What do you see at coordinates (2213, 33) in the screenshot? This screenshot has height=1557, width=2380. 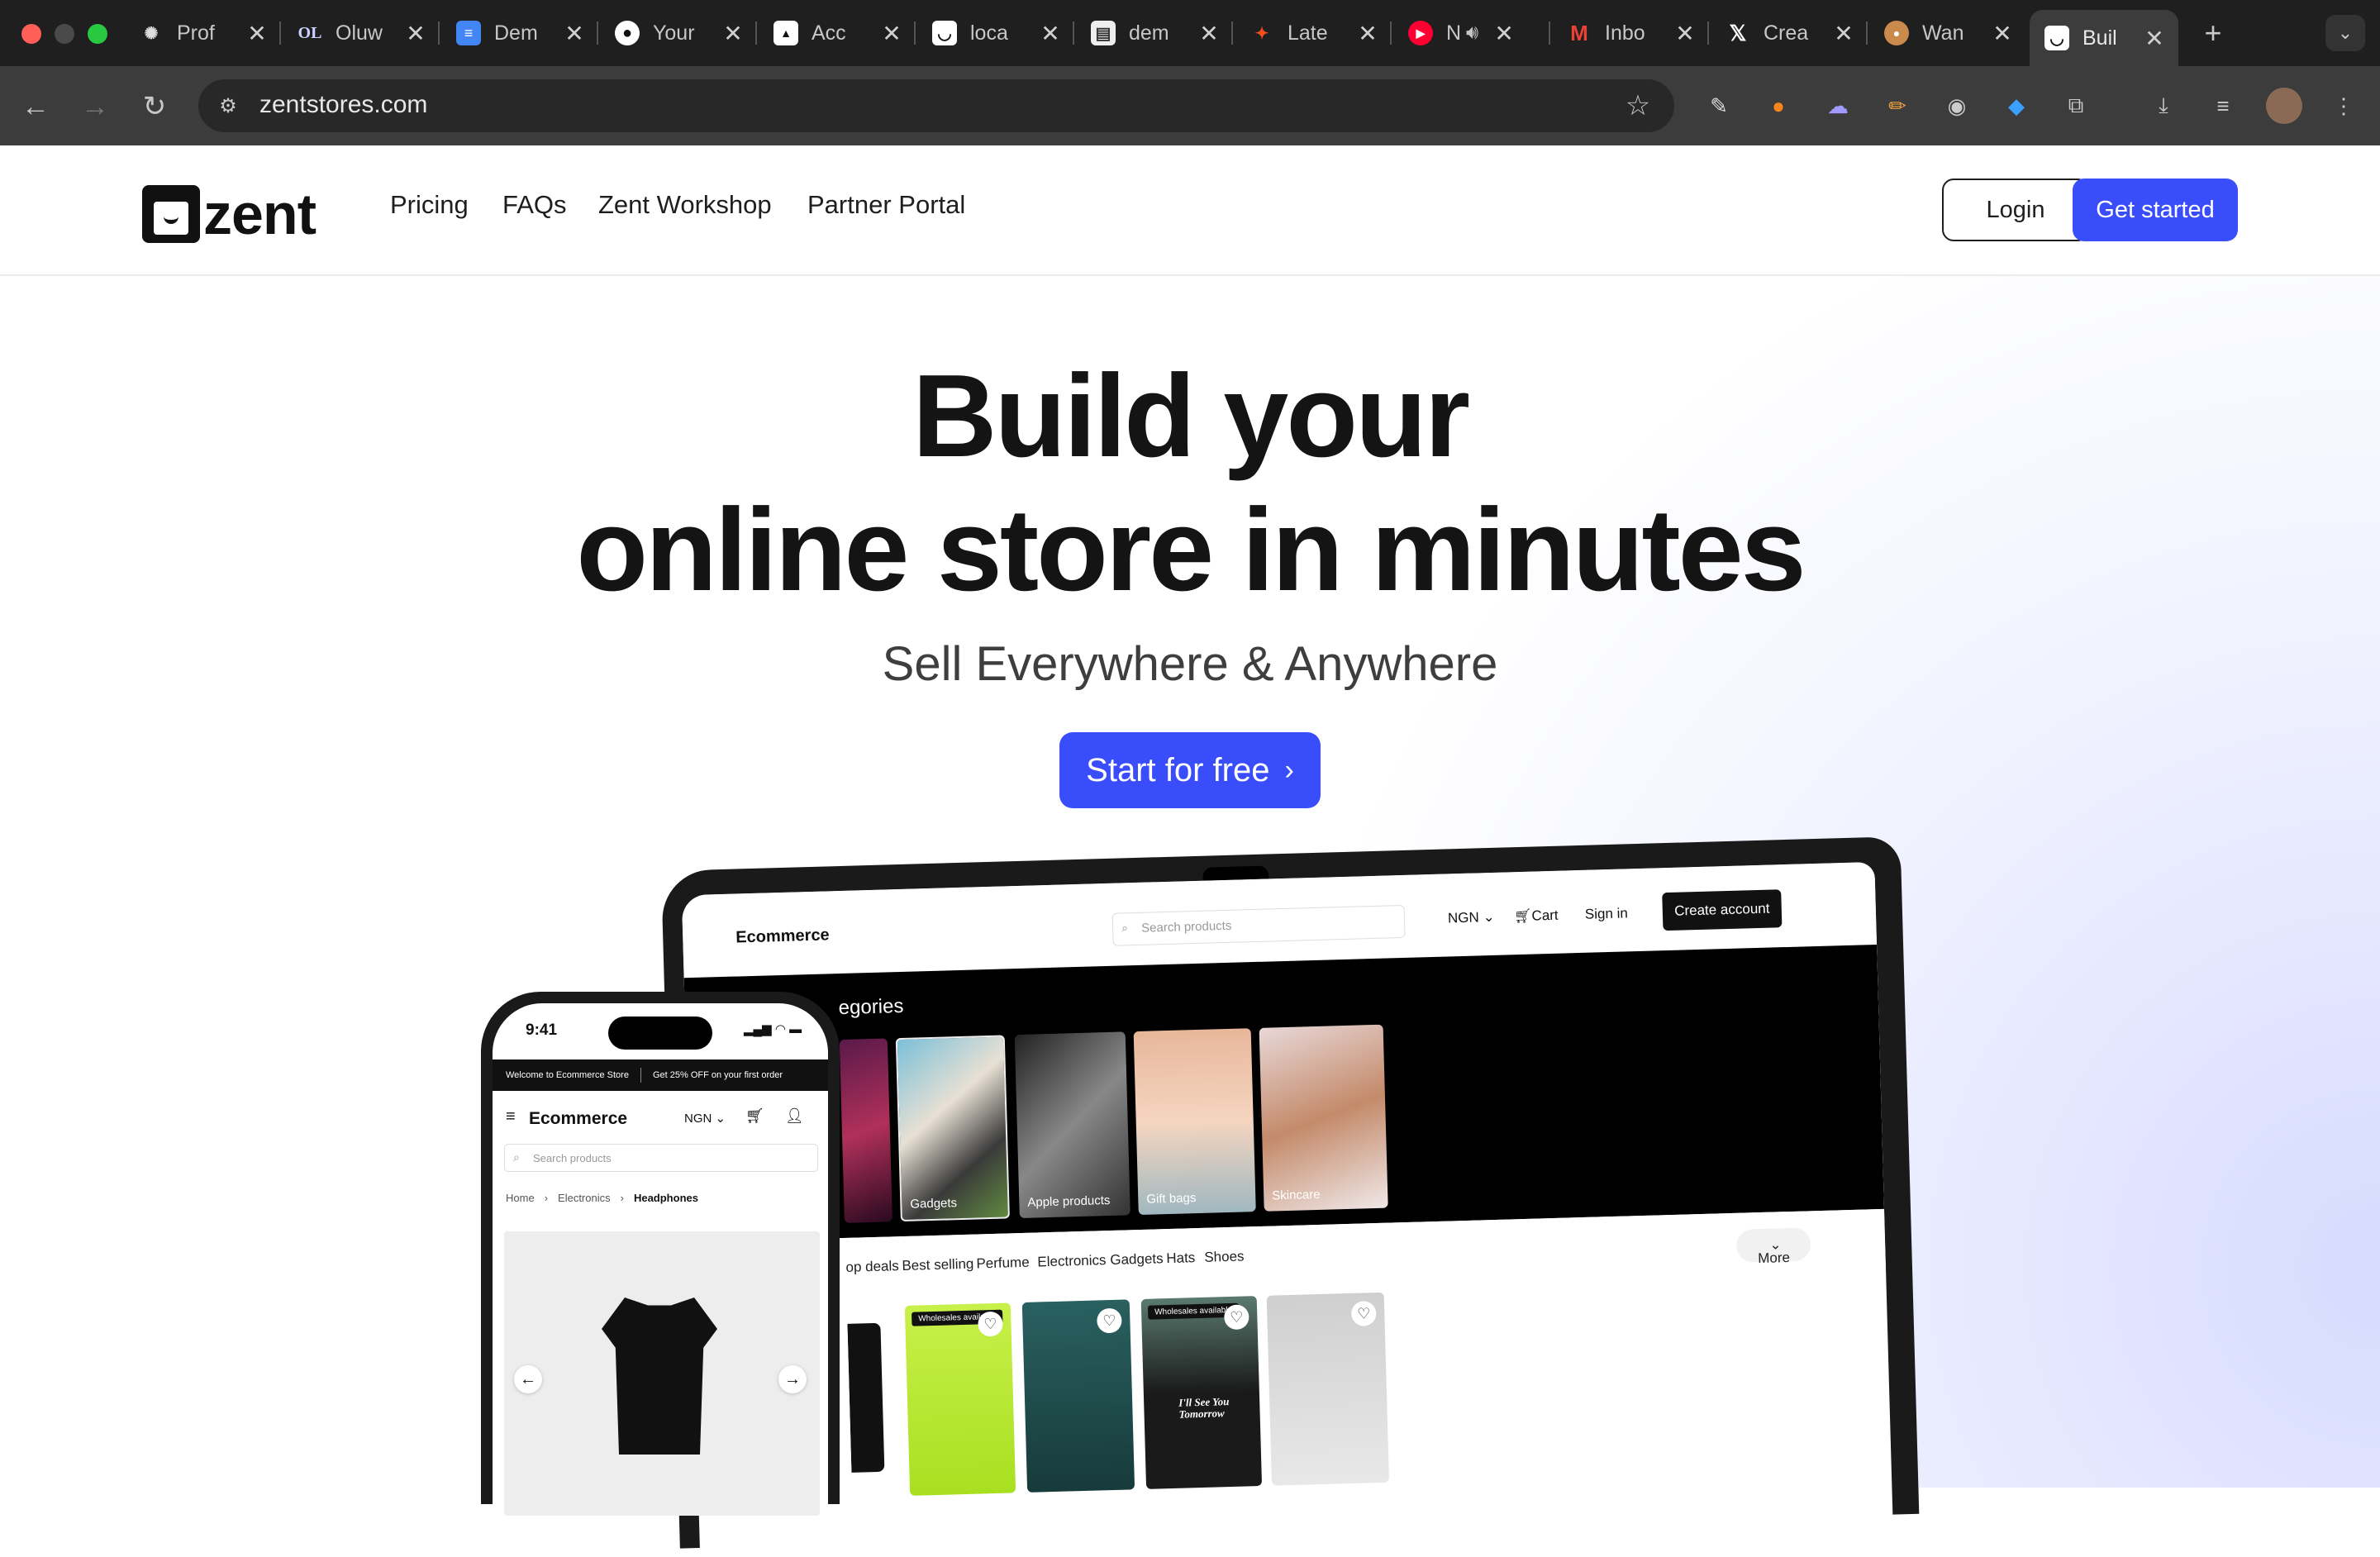 I see `new-tab-icon: +` at bounding box center [2213, 33].